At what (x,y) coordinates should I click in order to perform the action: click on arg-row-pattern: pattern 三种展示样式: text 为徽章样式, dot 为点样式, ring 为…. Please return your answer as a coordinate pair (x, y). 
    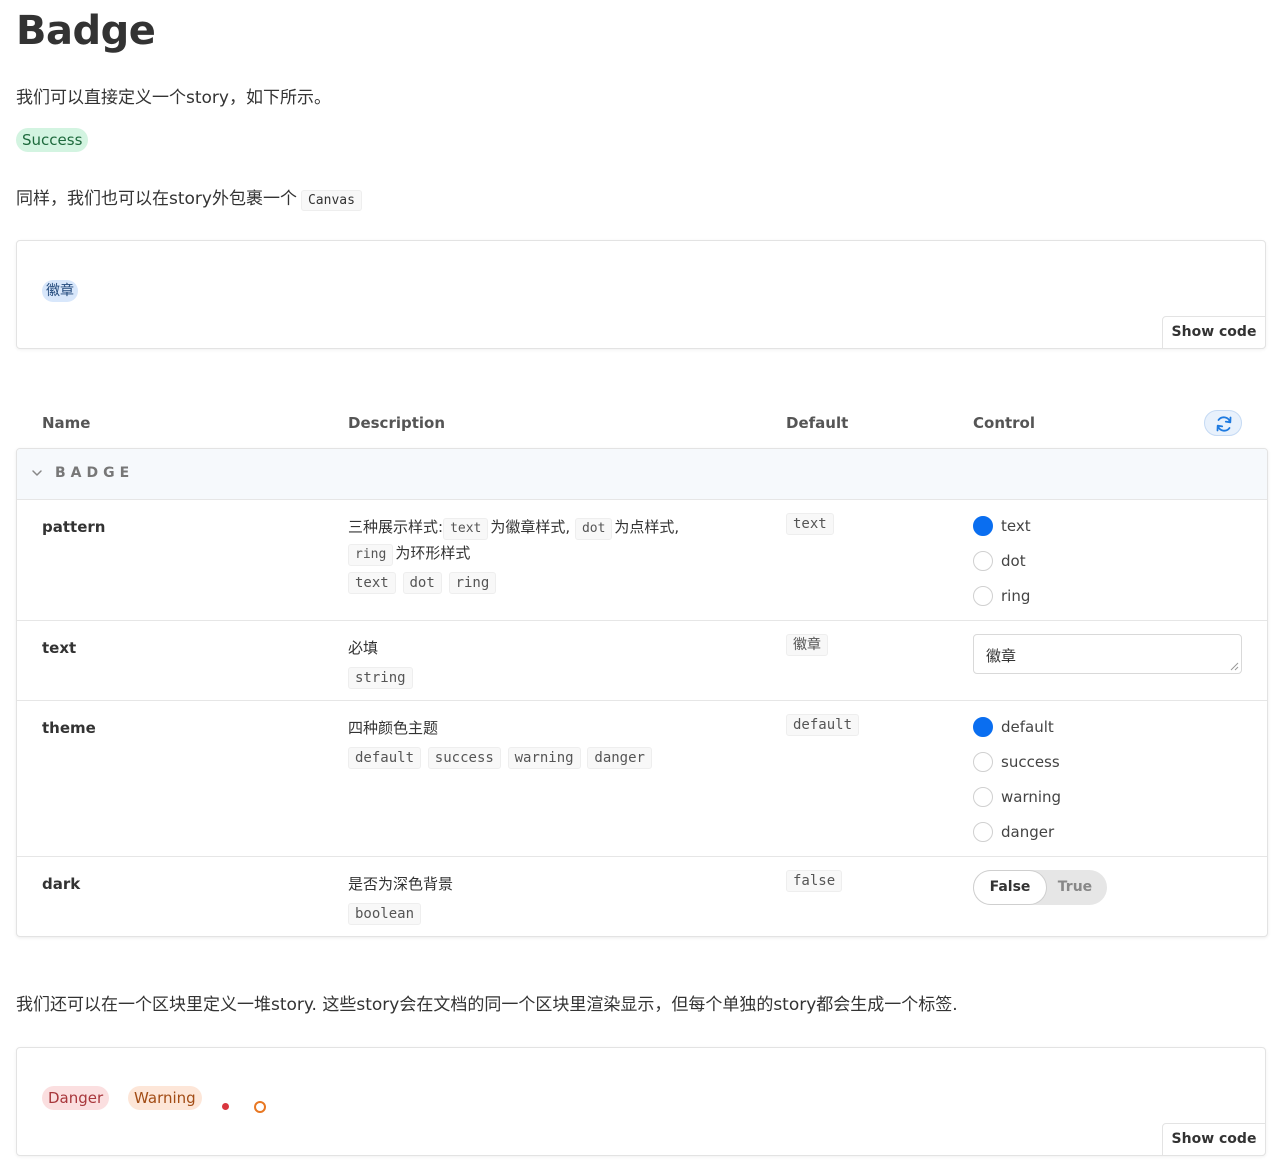
    Looking at the image, I should click on (642, 560).